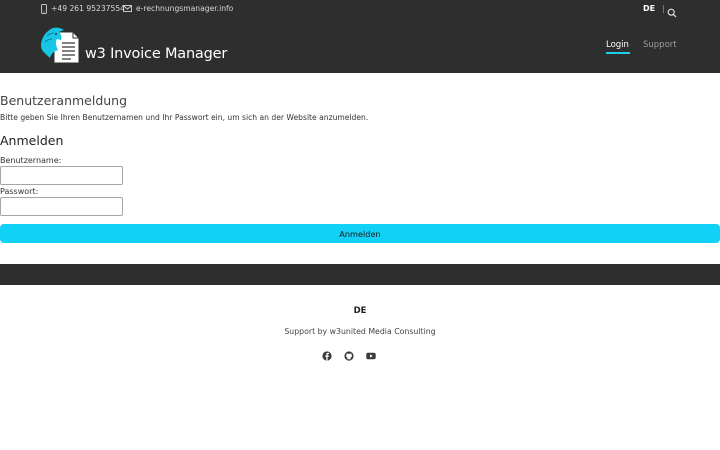  I want to click on nav-active-indicator, so click(618, 53).